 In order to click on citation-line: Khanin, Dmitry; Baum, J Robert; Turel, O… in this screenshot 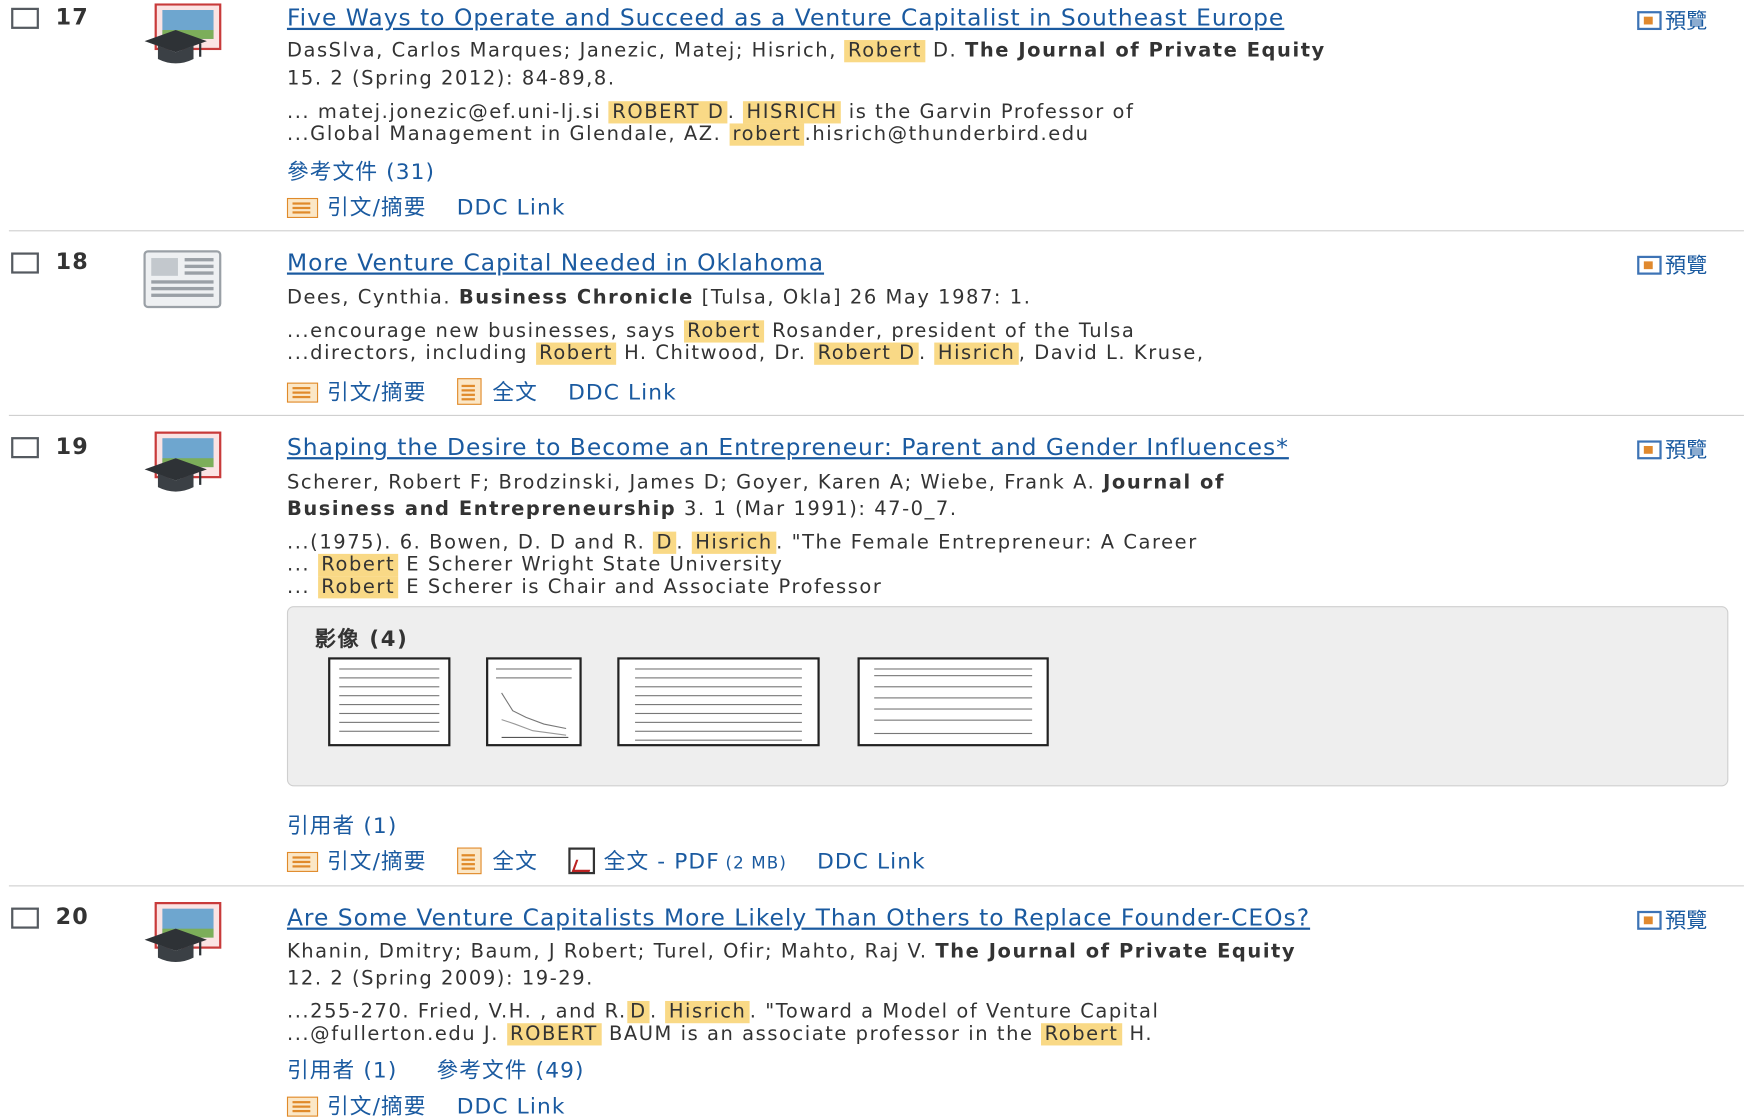, I will do `click(791, 952)`.